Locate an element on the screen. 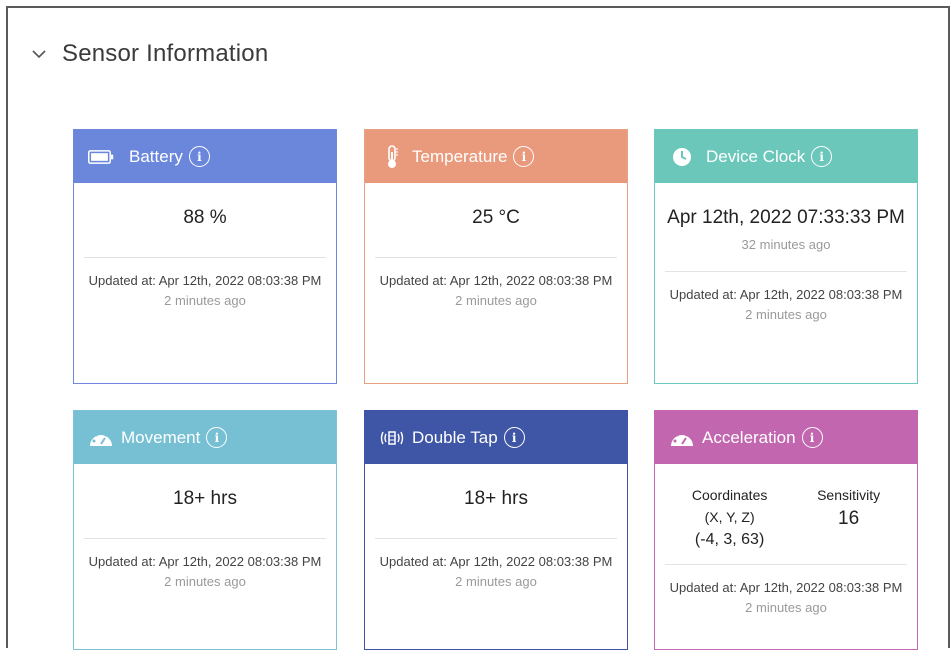 This screenshot has width=950, height=650. device-clock-ago: 2 minutes ago is located at coordinates (786, 314).